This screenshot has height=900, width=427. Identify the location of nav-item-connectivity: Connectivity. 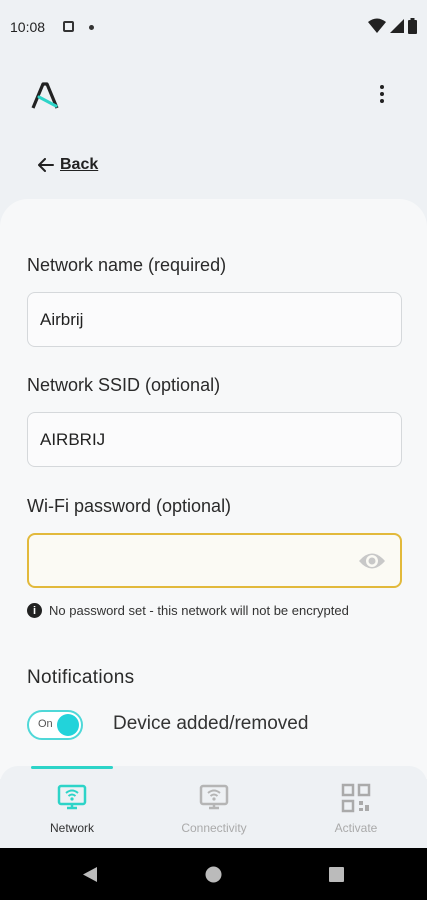
(214, 807).